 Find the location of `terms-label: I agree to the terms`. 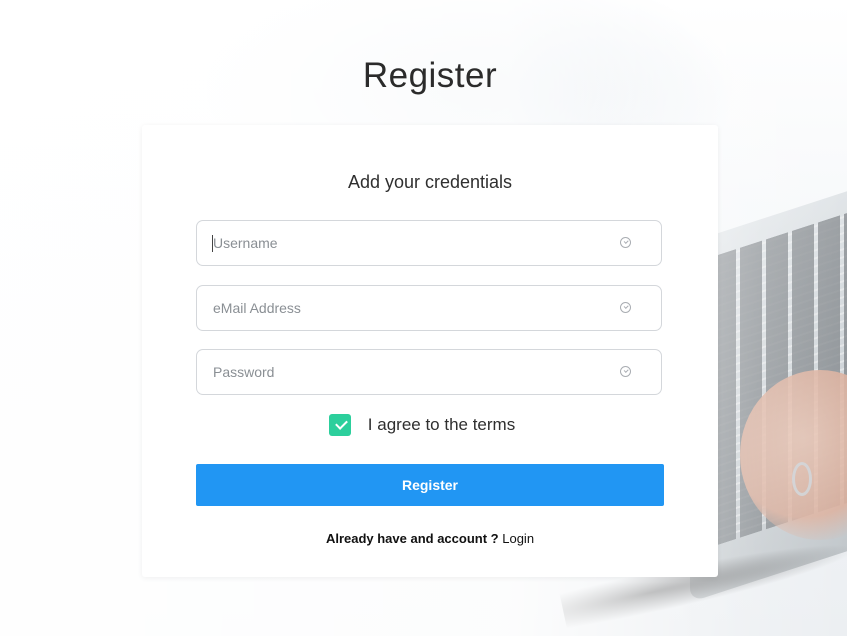

terms-label: I agree to the terms is located at coordinates (441, 425).